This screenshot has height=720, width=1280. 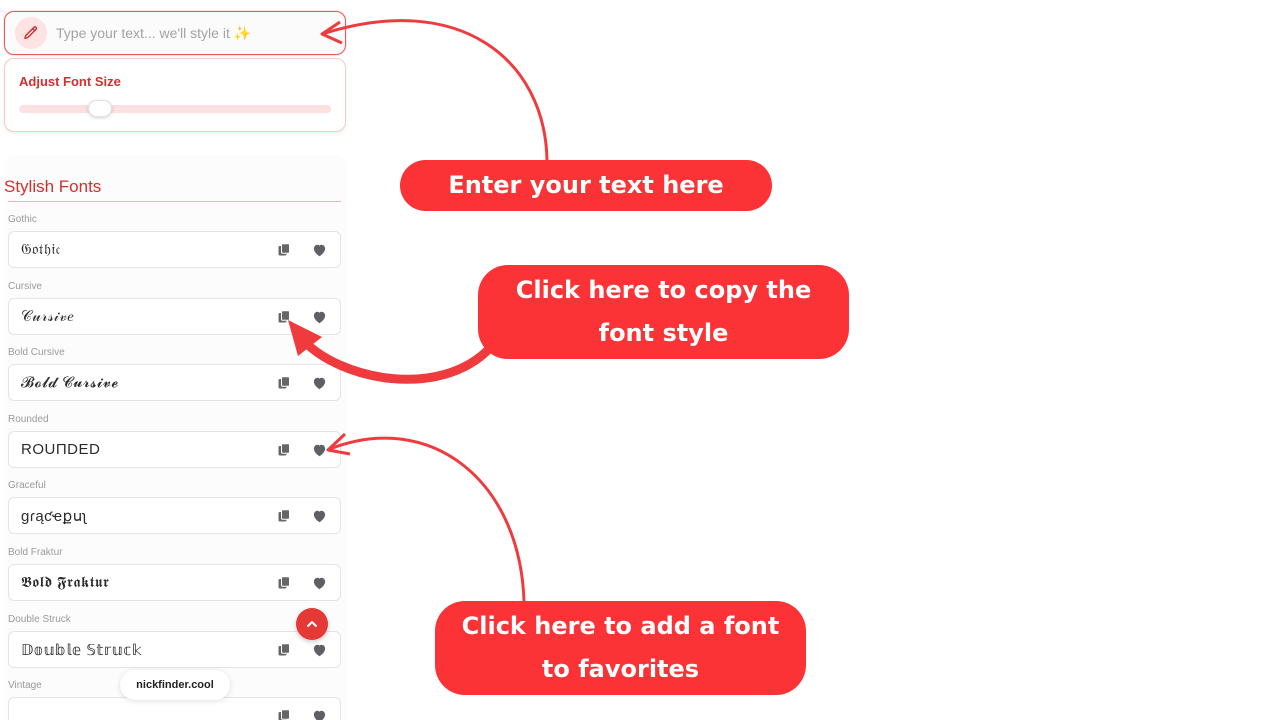 I want to click on callout-copy-style: Click here to copy the font style, so click(x=663, y=312).